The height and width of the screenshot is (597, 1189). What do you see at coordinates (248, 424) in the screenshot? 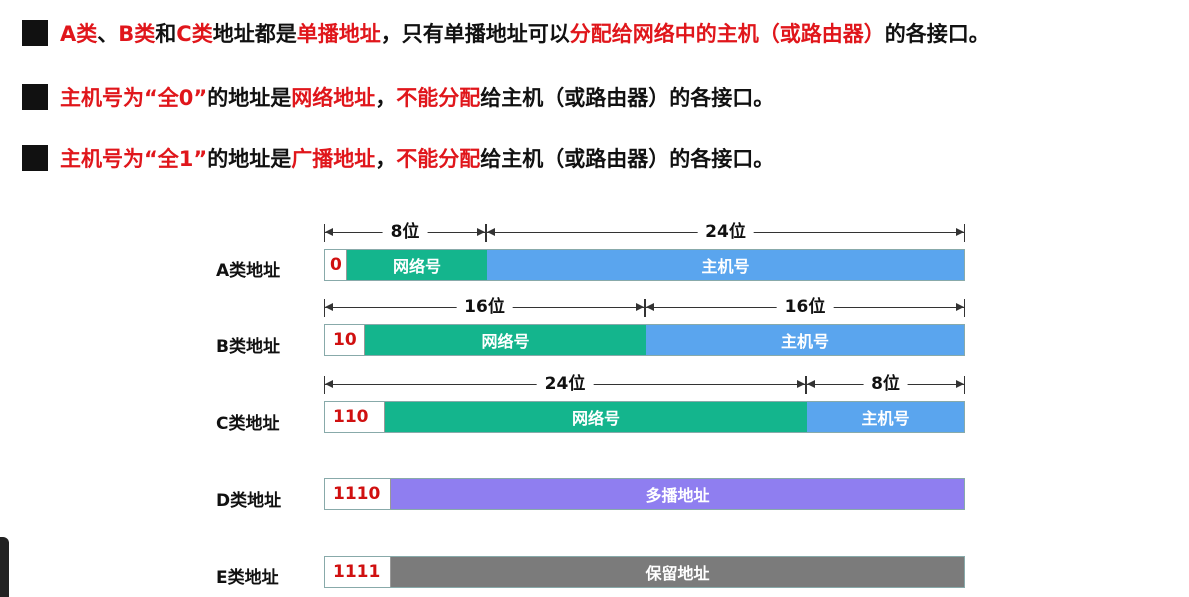
I see `row-label-c: C类地址` at bounding box center [248, 424].